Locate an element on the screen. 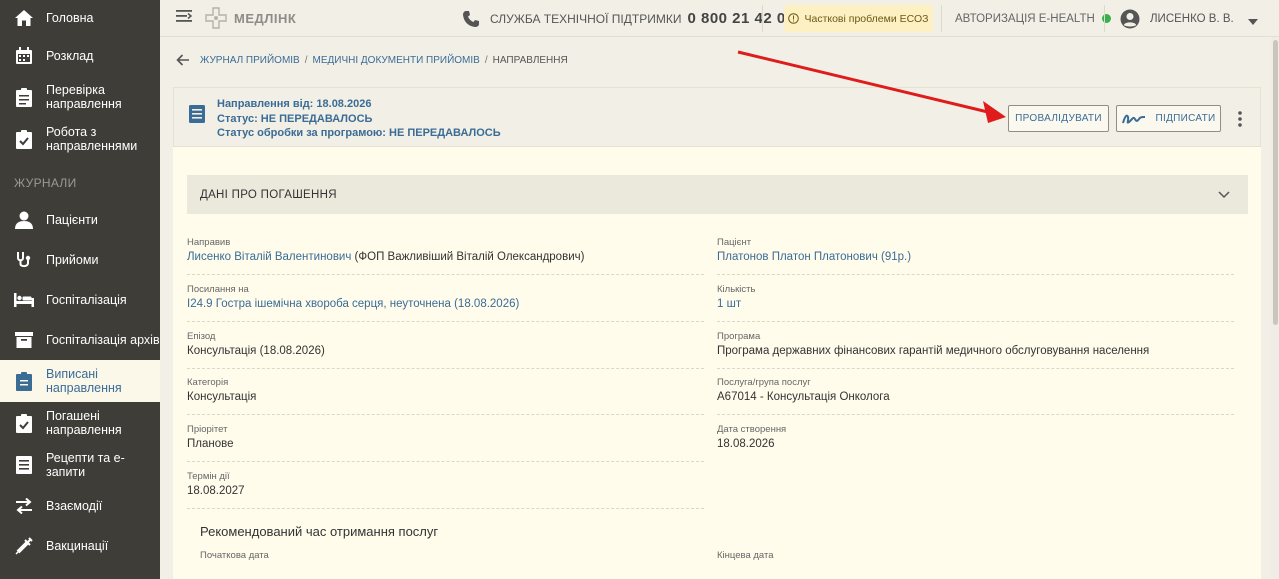 Image resolution: width=1279 pixels, height=579 pixels. field-label: Дата створення is located at coordinates (752, 429).